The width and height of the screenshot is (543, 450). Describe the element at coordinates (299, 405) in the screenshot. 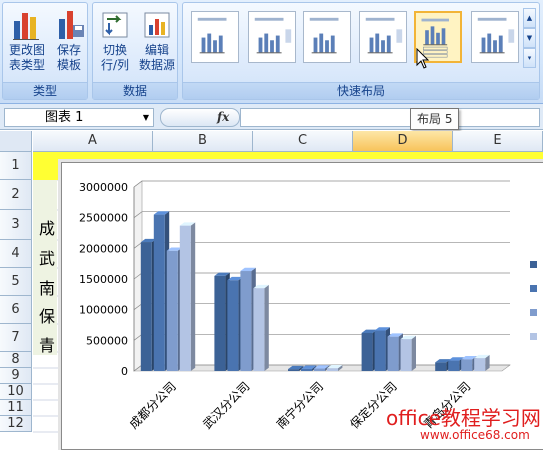

I see `x-tick-label: 南宁分公司` at that location.